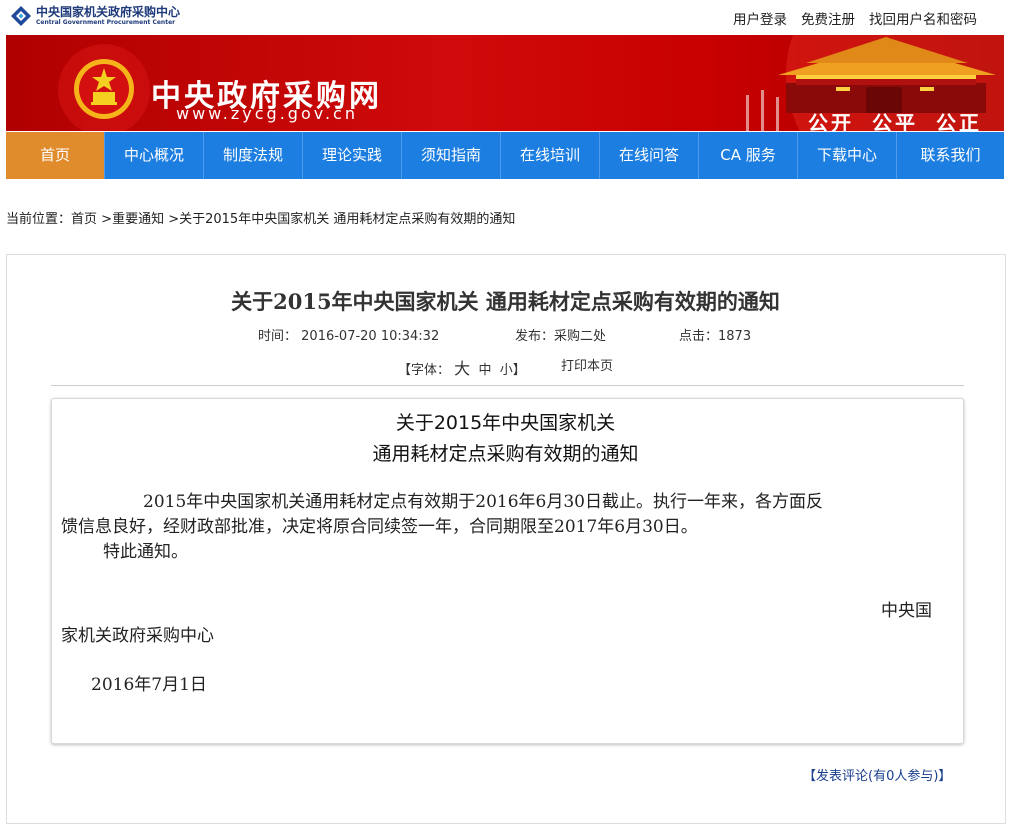 This screenshot has height=824, width=1011. I want to click on breadcrumb-current: >关于2015年中央国家机关 通用耗材定点采购有效期的通知, so click(342, 219).